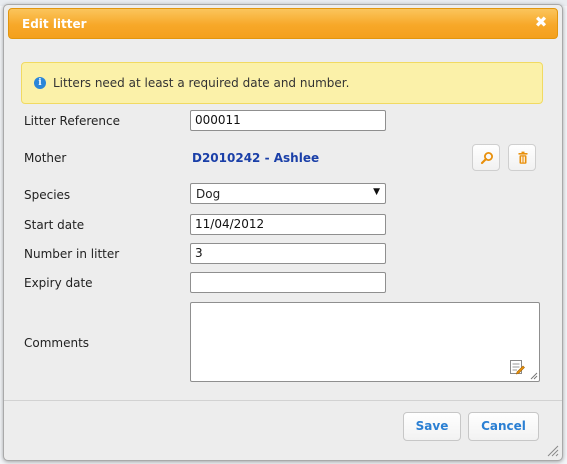 The height and width of the screenshot is (464, 567). I want to click on number-in-litter-input: 3, so click(288, 253).